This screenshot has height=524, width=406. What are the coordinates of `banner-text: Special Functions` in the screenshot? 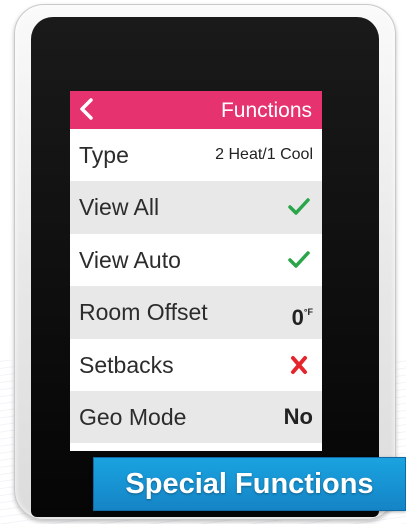 It's located at (249, 484).